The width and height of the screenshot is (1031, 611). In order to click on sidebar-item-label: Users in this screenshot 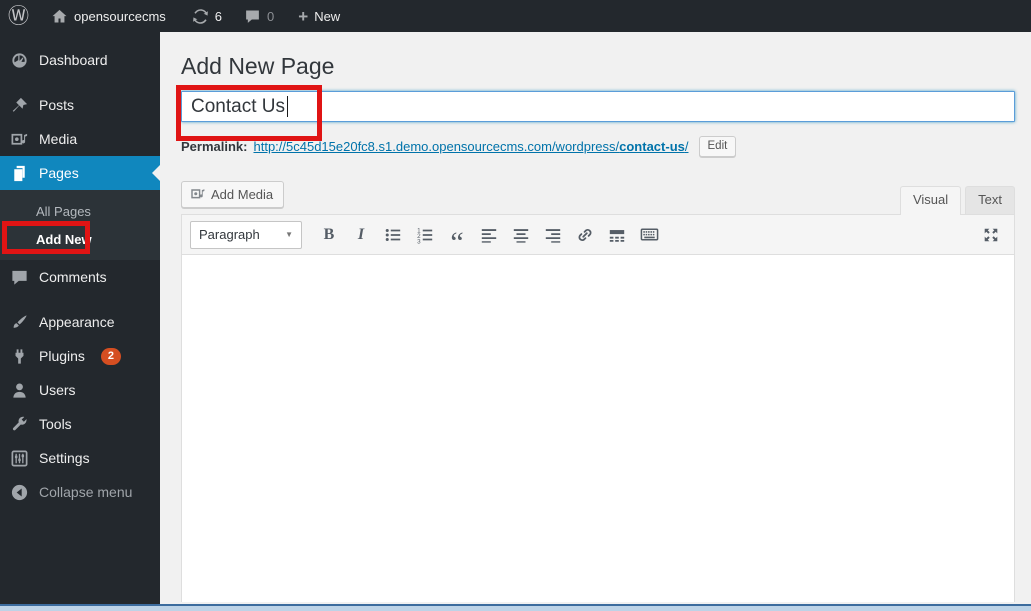, I will do `click(57, 390)`.